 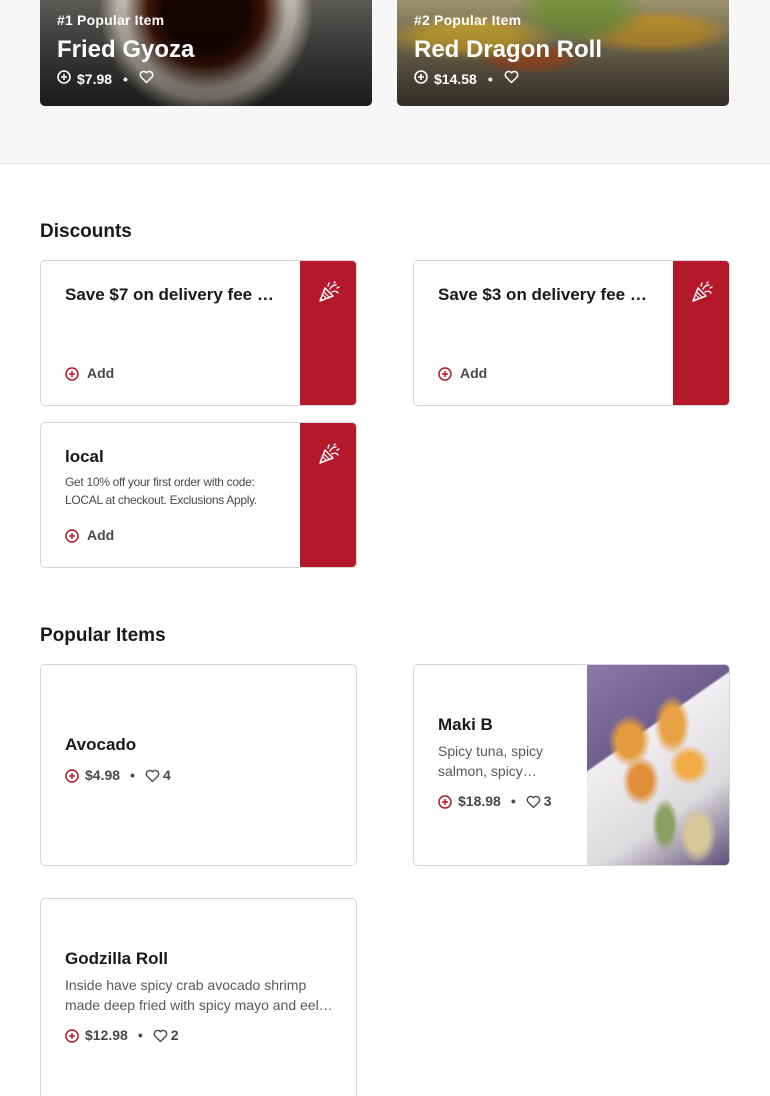 What do you see at coordinates (111, 20) in the screenshot?
I see `featured-item-rank: #1 Popular Item` at bounding box center [111, 20].